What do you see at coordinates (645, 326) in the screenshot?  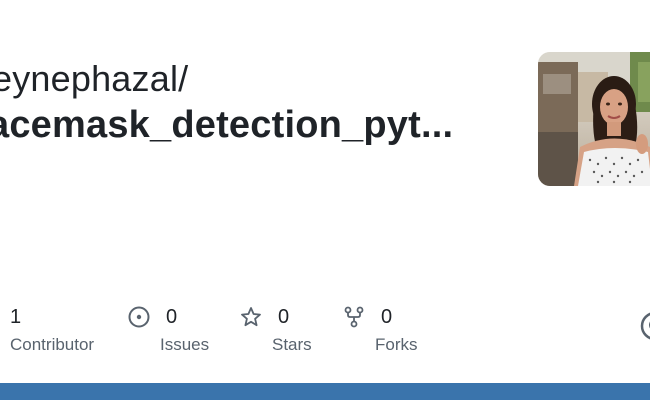 I see `github-logo-icon` at bounding box center [645, 326].